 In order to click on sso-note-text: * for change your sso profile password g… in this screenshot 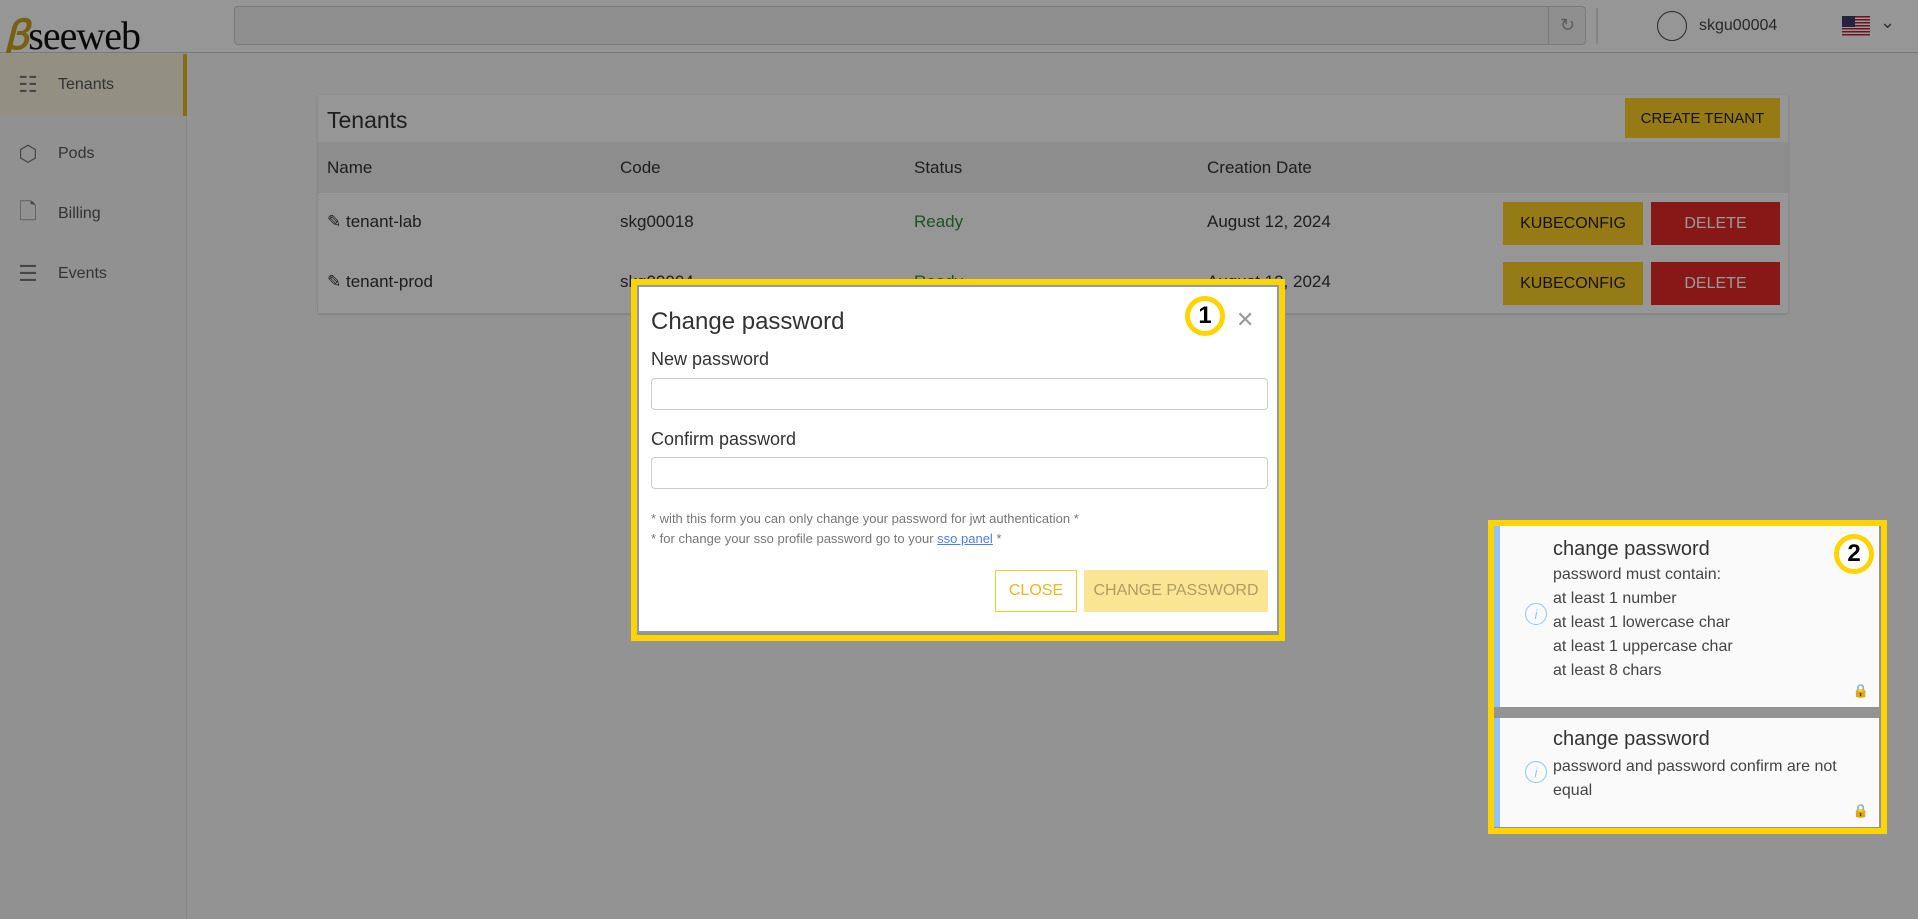, I will do `click(794, 538)`.